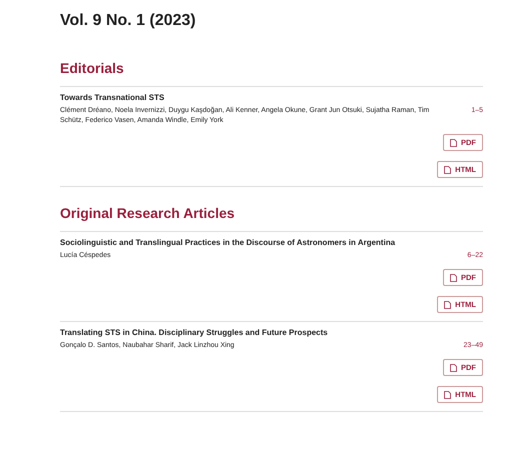 This screenshot has width=509, height=452. I want to click on article-title: Translating STS in China. Disciplinary Struggles and Future Prospects, so click(271, 332).